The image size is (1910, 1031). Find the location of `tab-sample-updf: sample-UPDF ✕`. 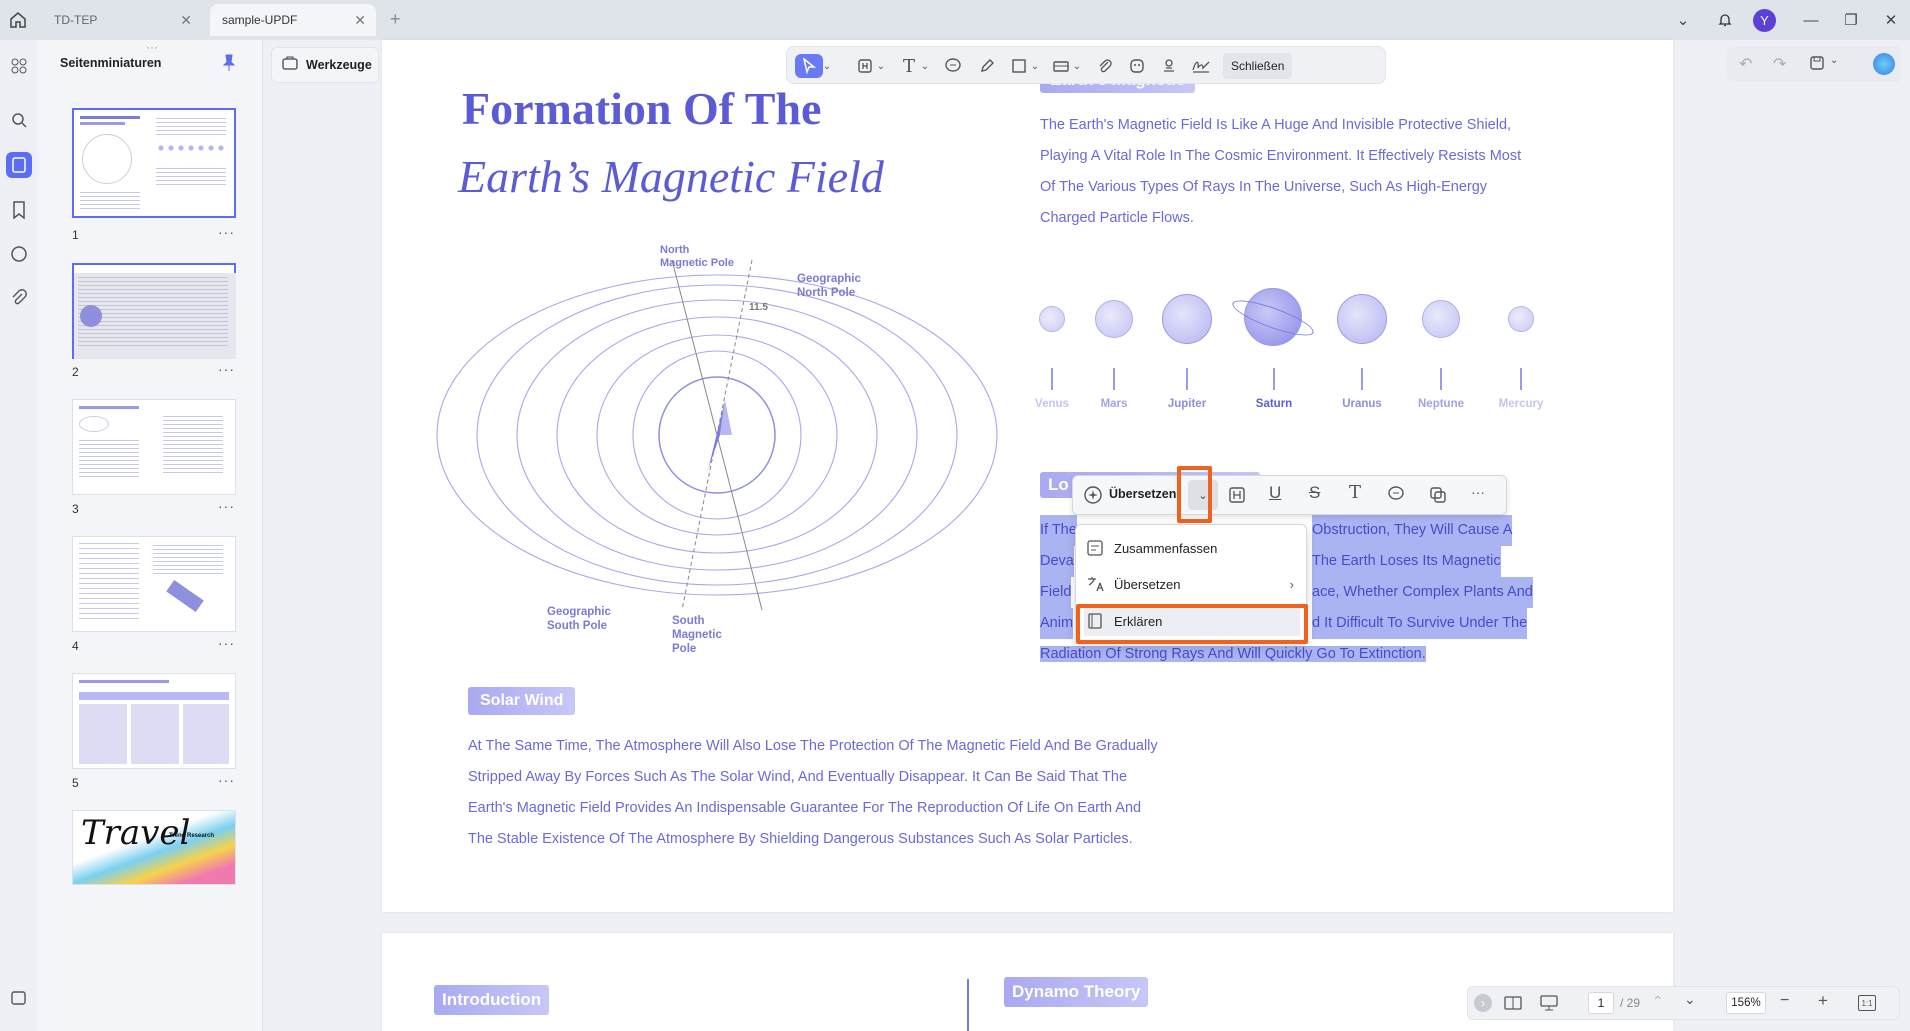

tab-sample-updf: sample-UPDF ✕ is located at coordinates (293, 20).